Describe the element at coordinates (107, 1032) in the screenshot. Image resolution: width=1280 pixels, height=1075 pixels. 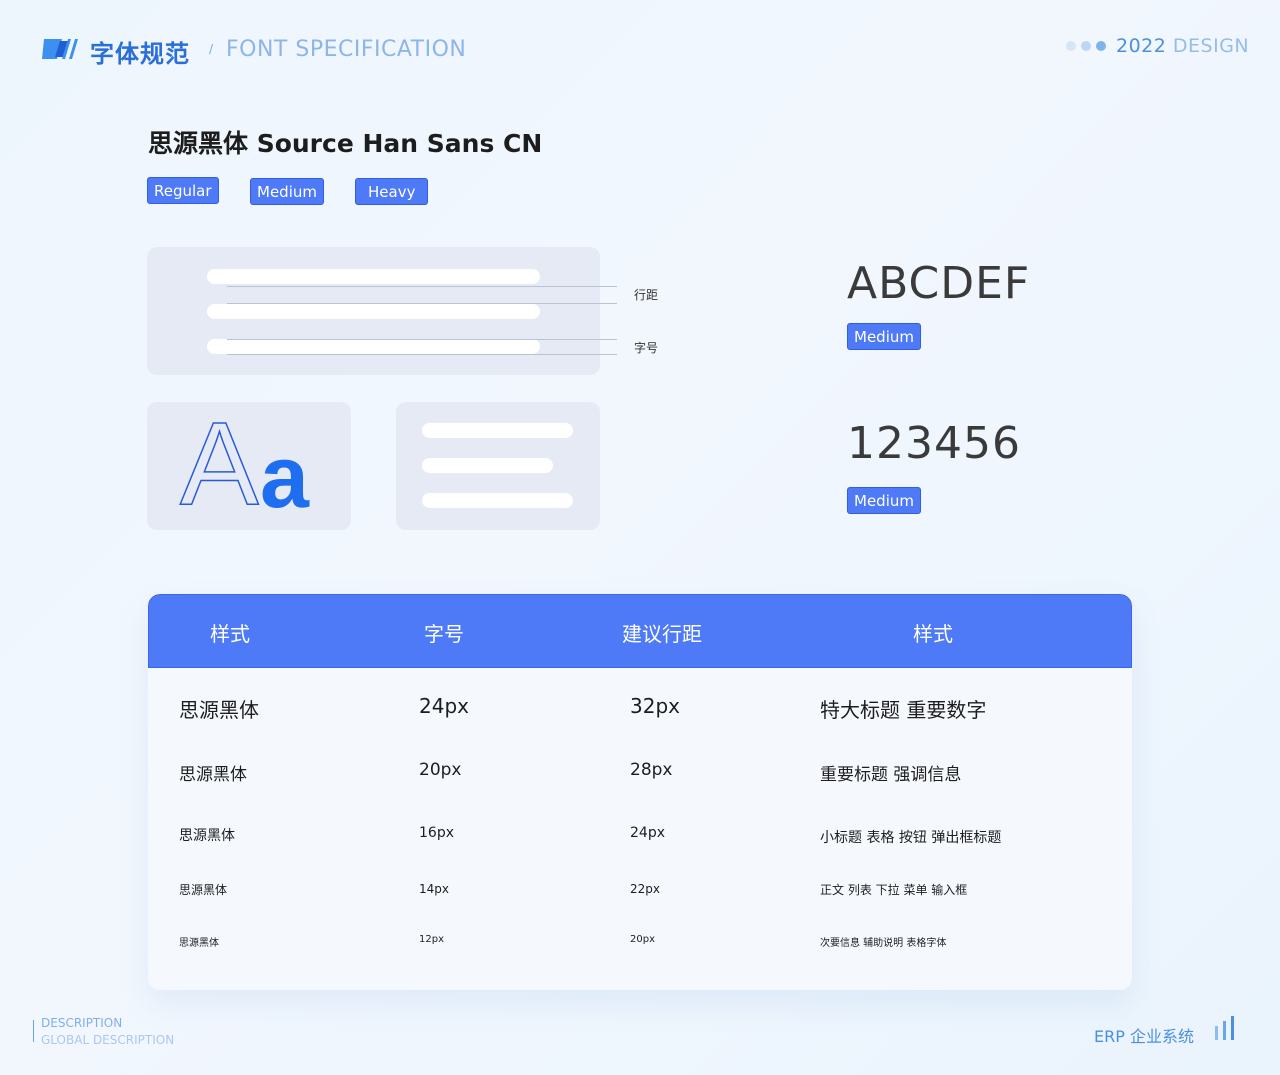
I see `footer-description: DESCRIPTION GLOBAL DESCRIPTION` at that location.